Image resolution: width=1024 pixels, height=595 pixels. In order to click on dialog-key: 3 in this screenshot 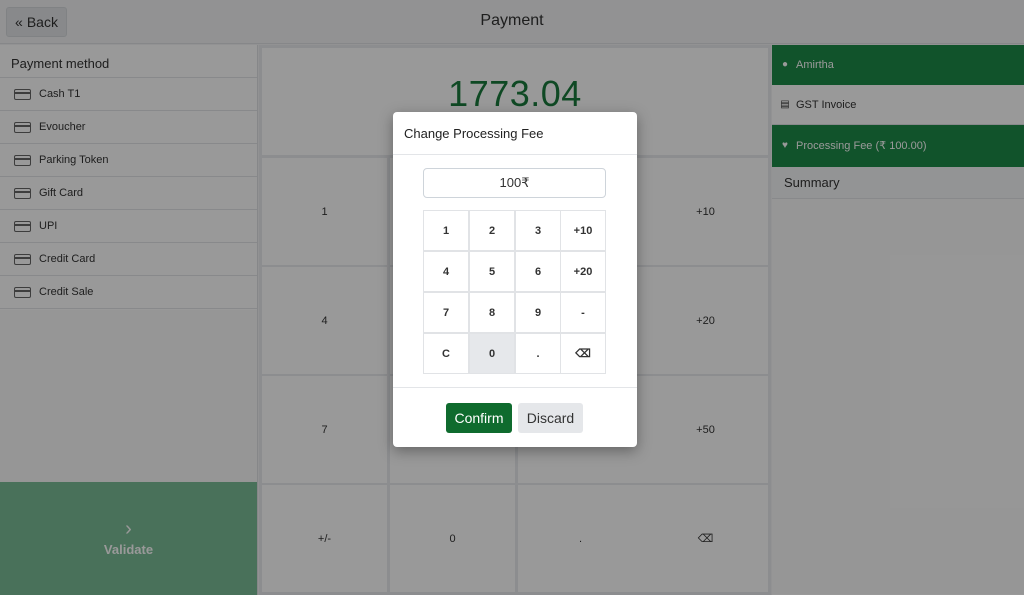, I will do `click(538, 230)`.